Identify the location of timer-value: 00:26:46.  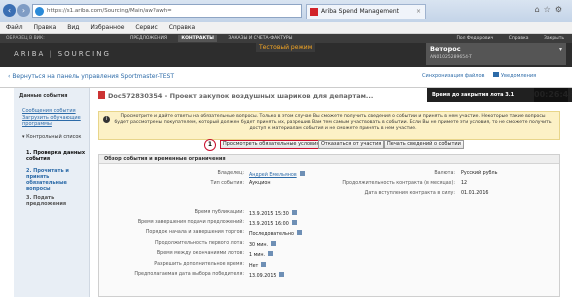
(553, 95).